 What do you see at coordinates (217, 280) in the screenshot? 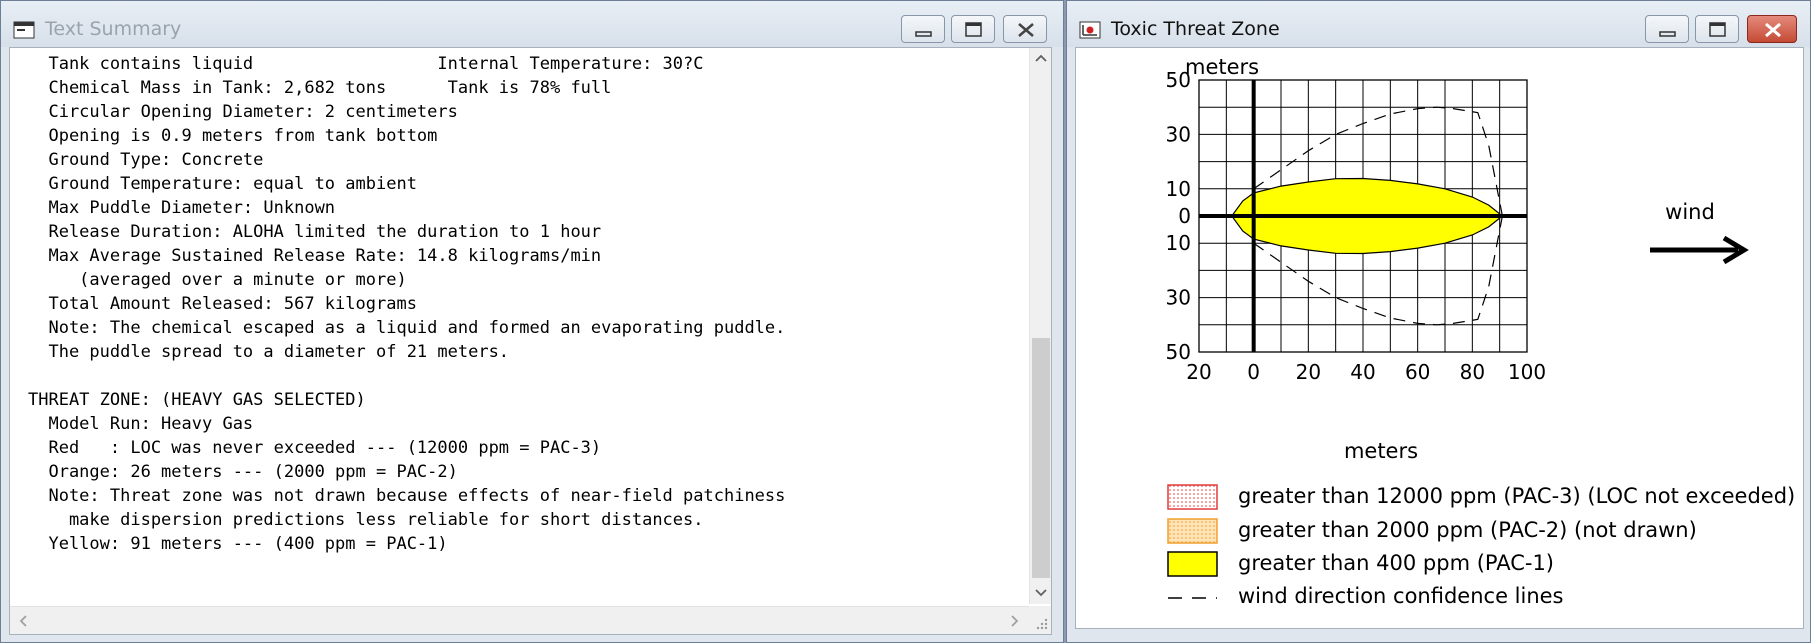
I see `summary-line: (averaged over a minute or more)` at bounding box center [217, 280].